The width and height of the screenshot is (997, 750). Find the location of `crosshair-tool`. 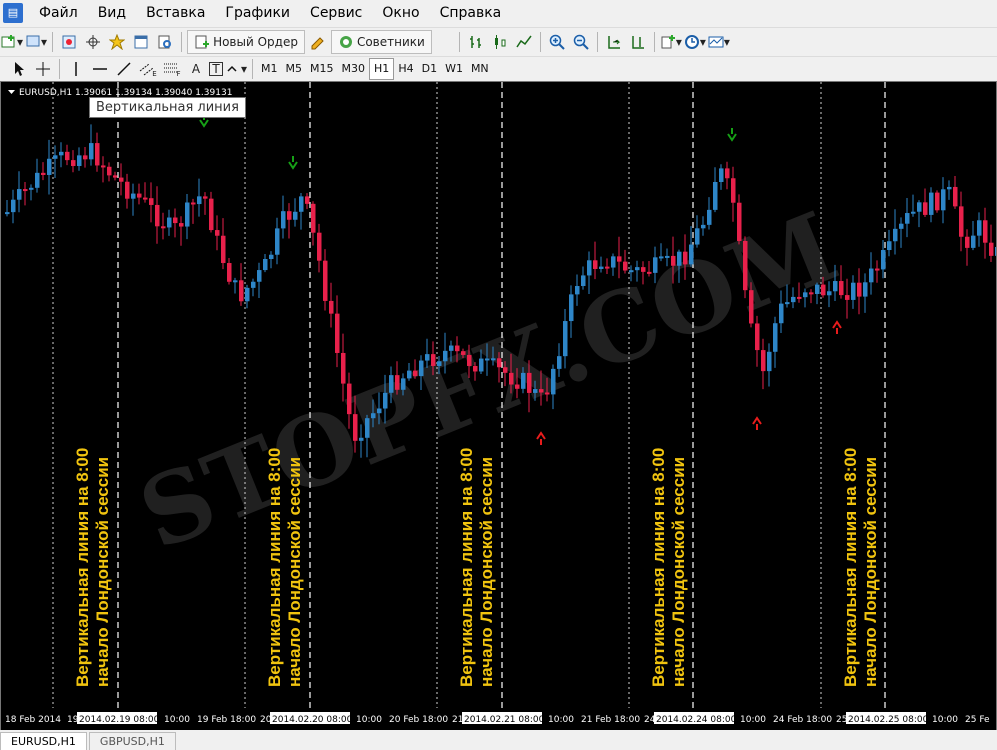

crosshair-tool is located at coordinates (43, 69).